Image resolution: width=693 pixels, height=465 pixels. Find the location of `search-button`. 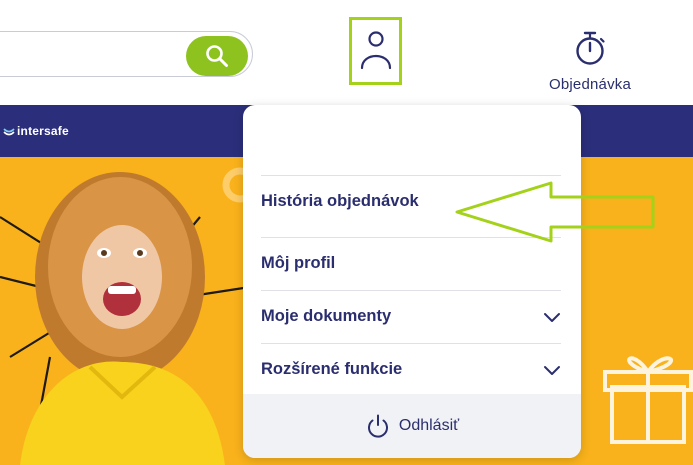

search-button is located at coordinates (217, 56).